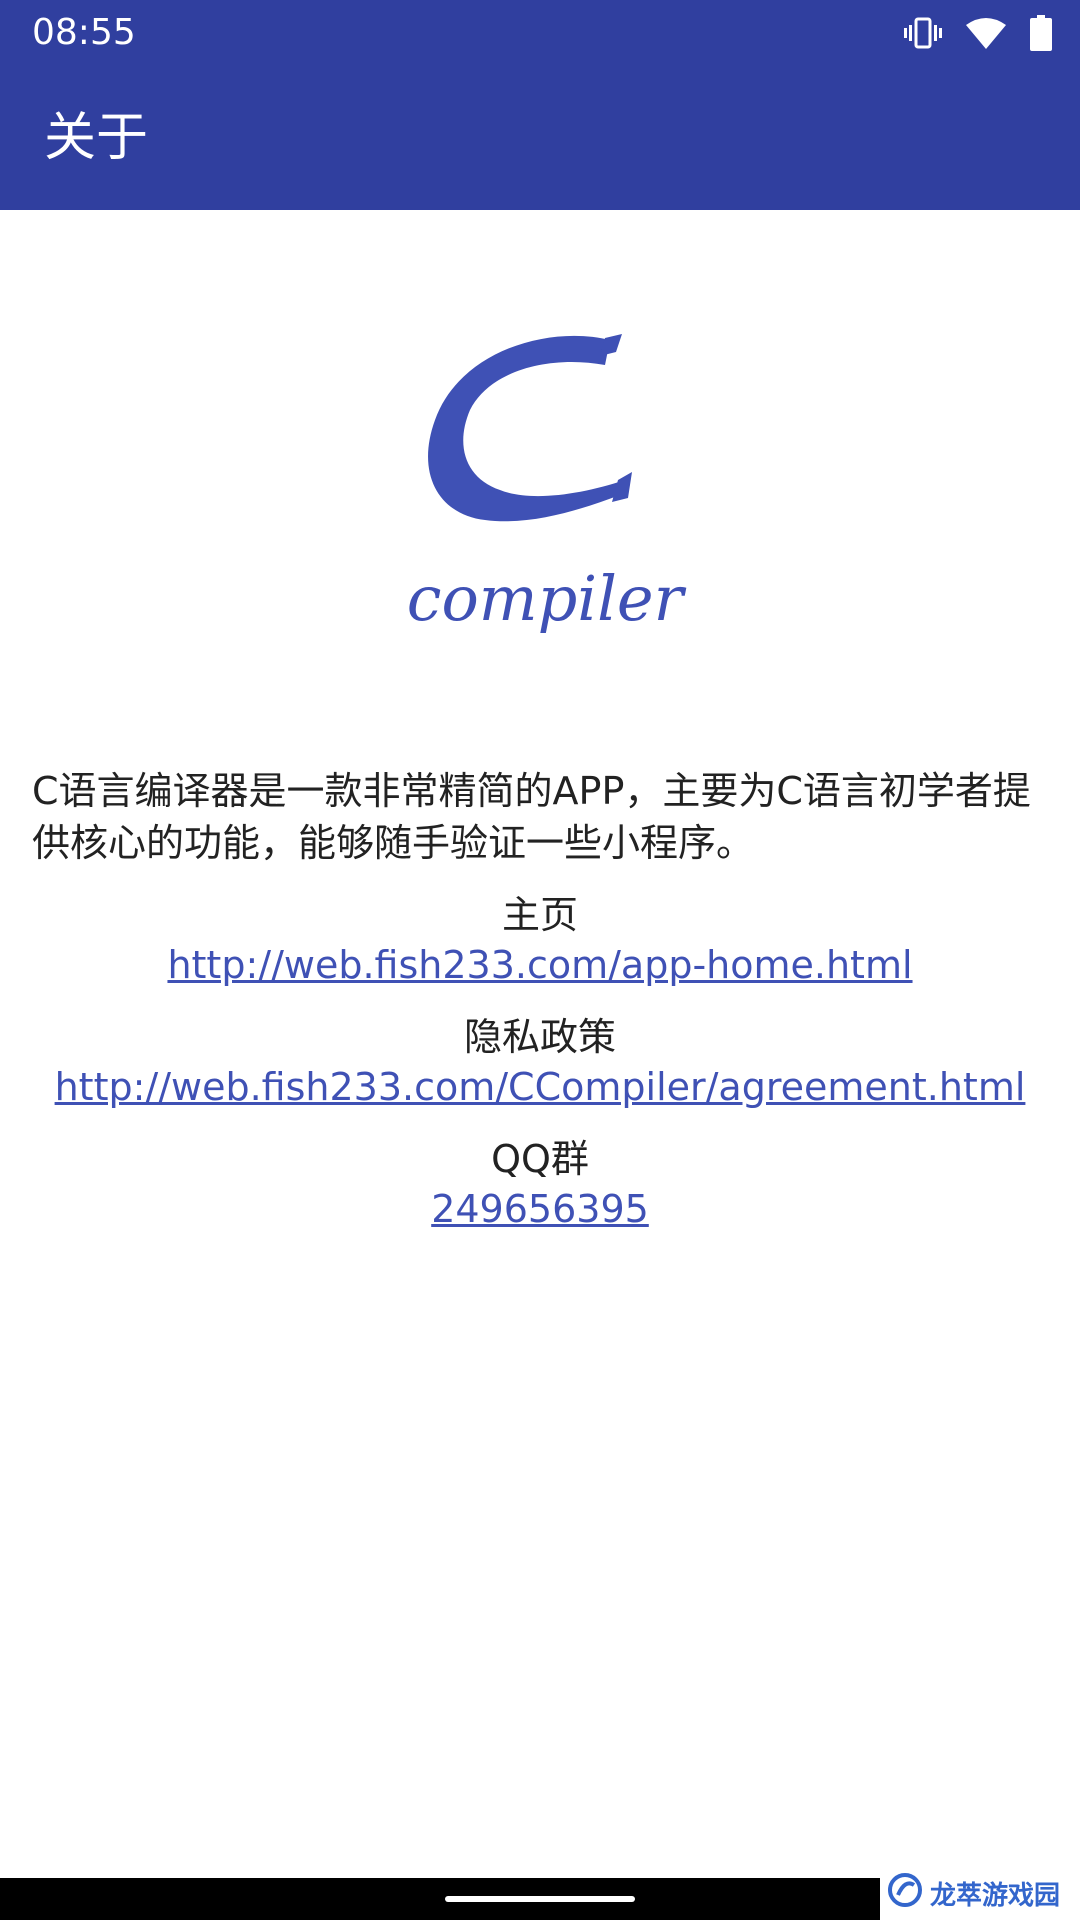  What do you see at coordinates (540, 138) in the screenshot?
I see `app-bar: 关于` at bounding box center [540, 138].